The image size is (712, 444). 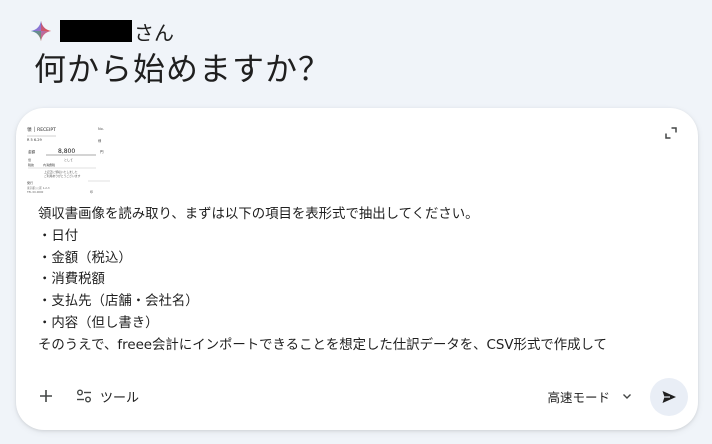 I want to click on svg-text: ご利用ありがとうございます, so click(x=62, y=176).